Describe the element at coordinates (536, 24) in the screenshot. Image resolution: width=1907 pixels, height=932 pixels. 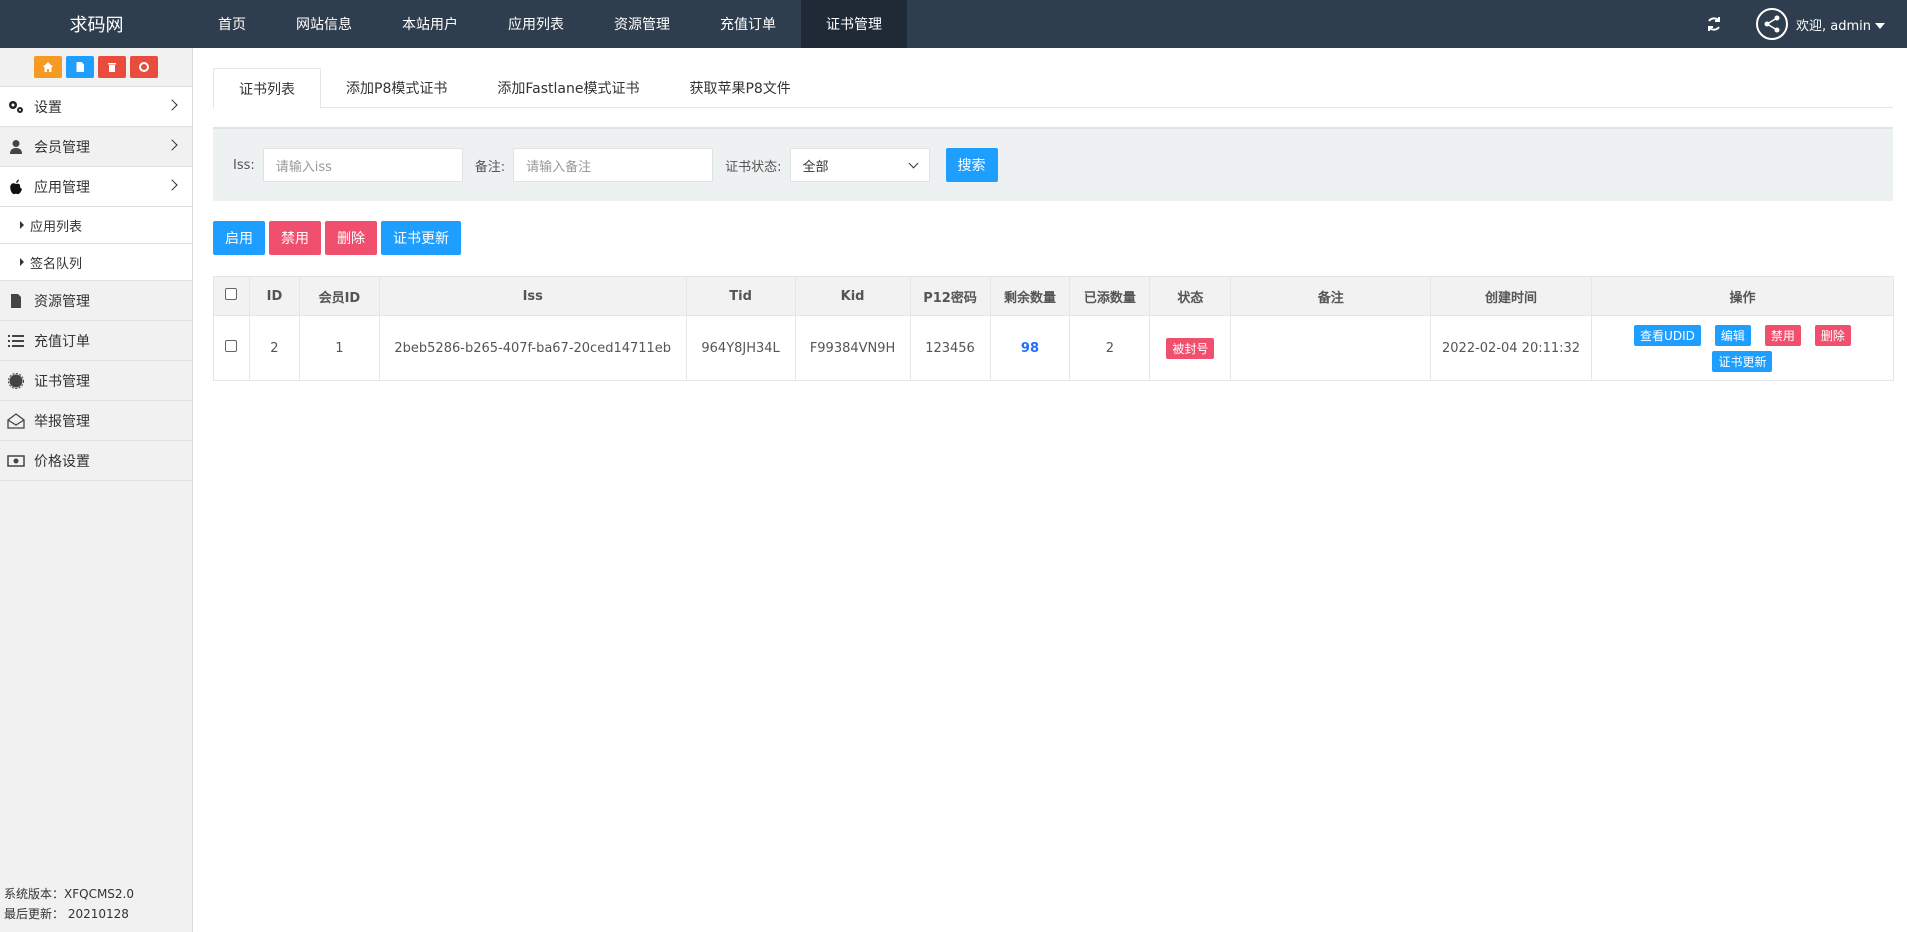
I see `nav-app-list: 应用列表` at that location.